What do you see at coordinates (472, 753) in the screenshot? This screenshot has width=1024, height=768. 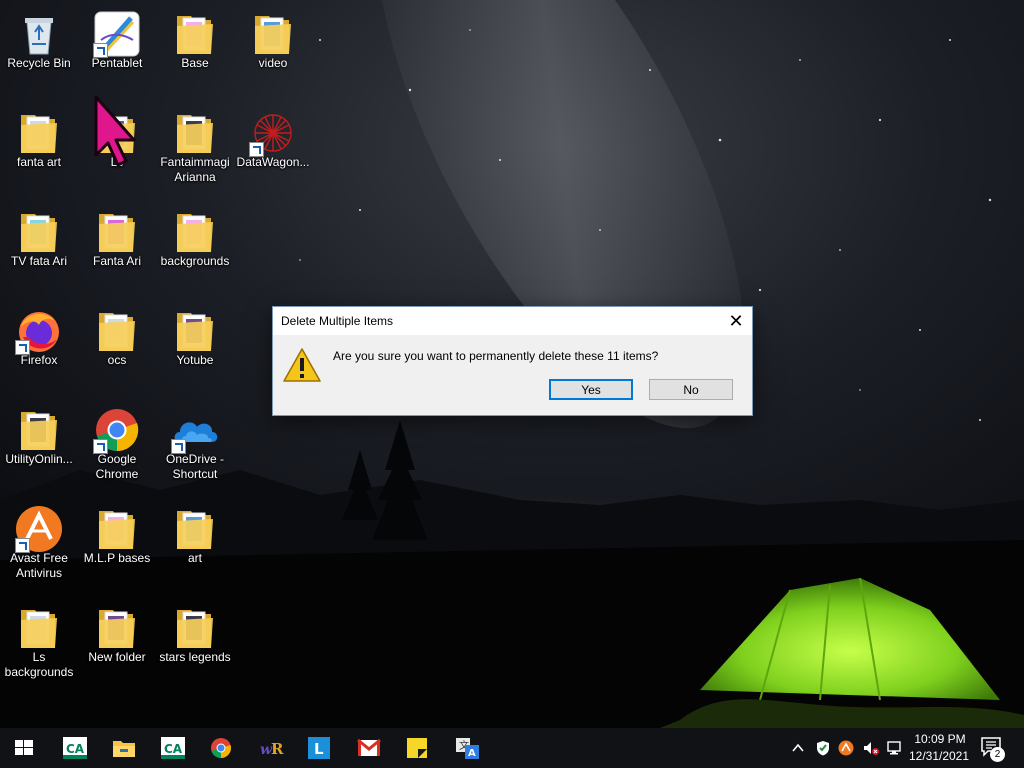 I see `svg-text: A` at bounding box center [472, 753].